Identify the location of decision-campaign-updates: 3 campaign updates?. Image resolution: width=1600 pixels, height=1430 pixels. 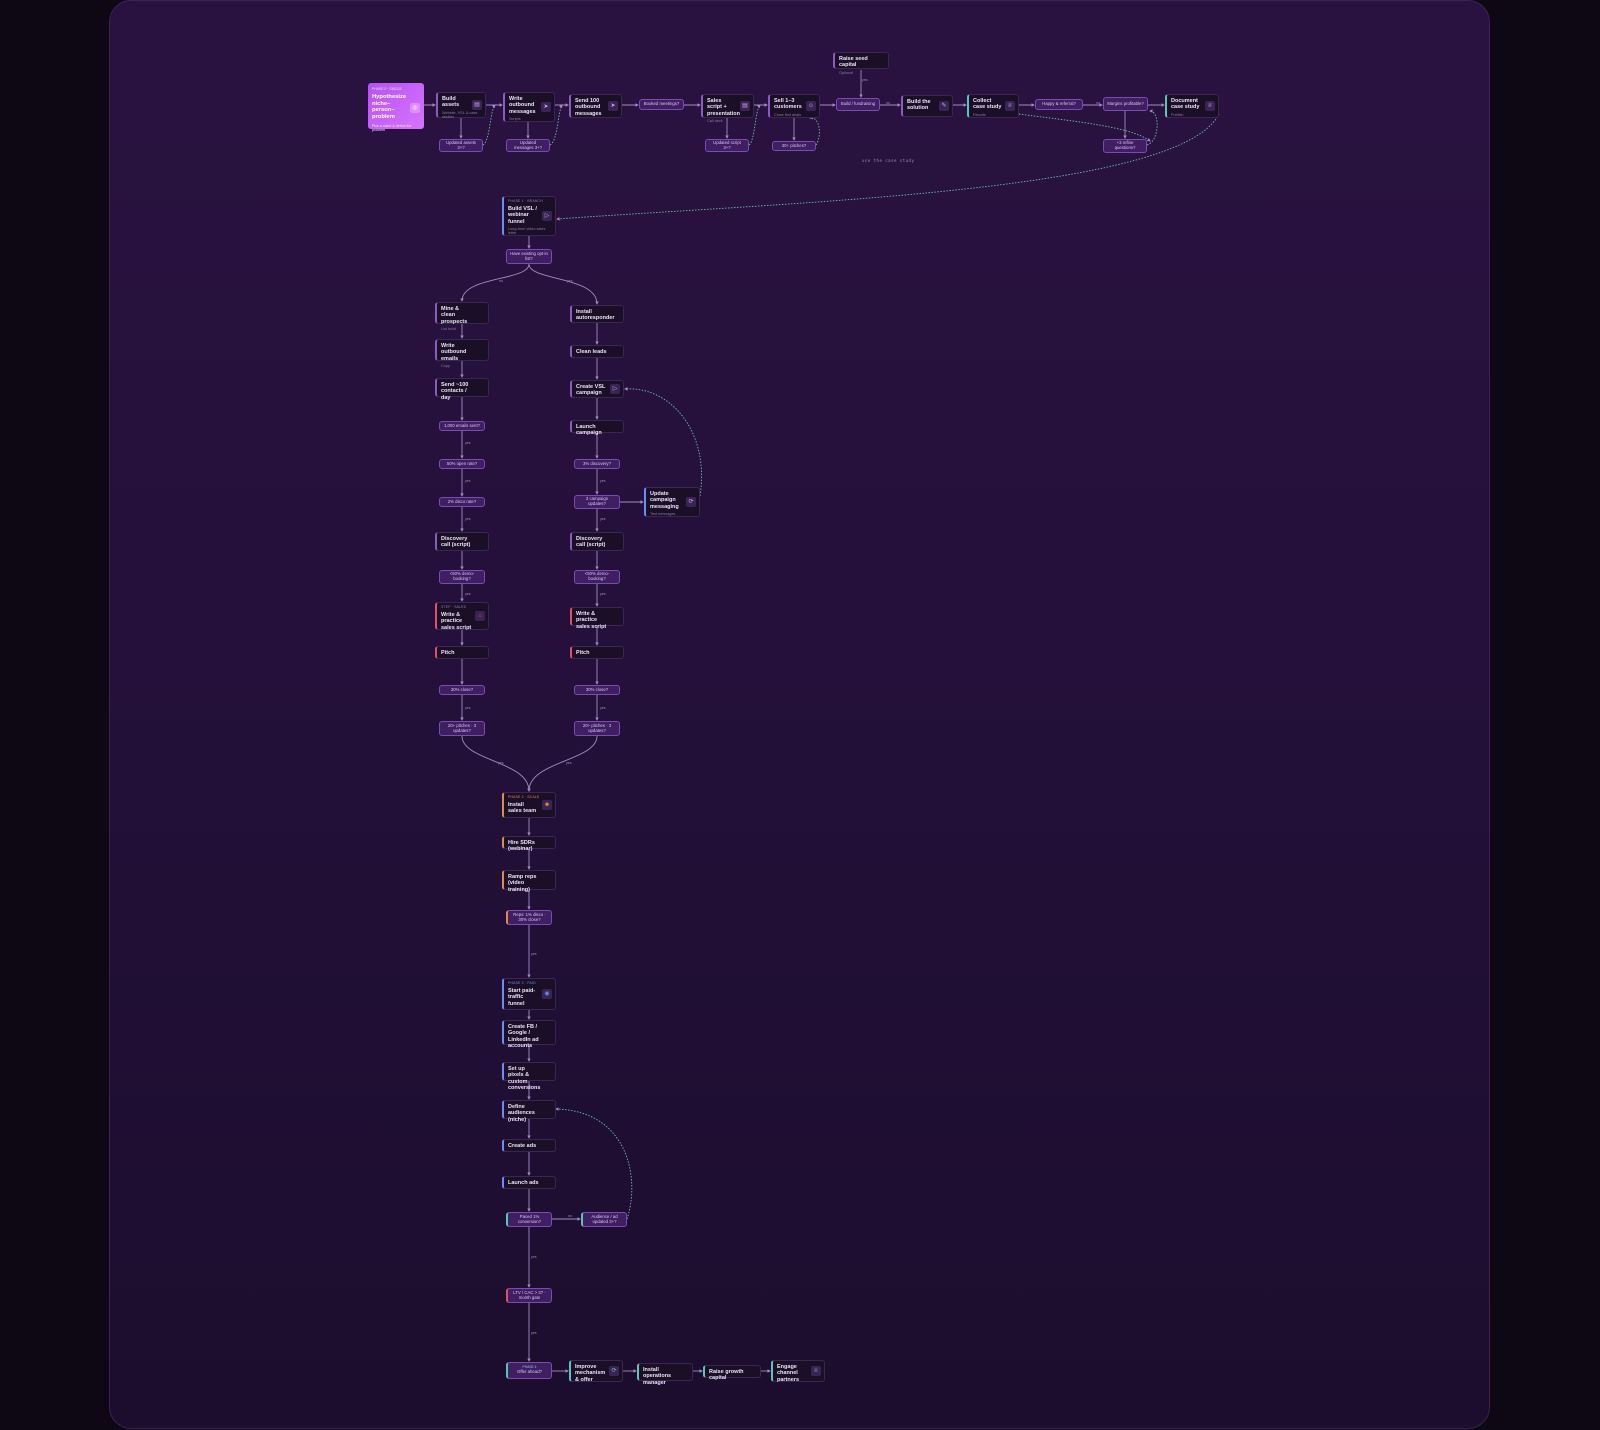
(597, 502).